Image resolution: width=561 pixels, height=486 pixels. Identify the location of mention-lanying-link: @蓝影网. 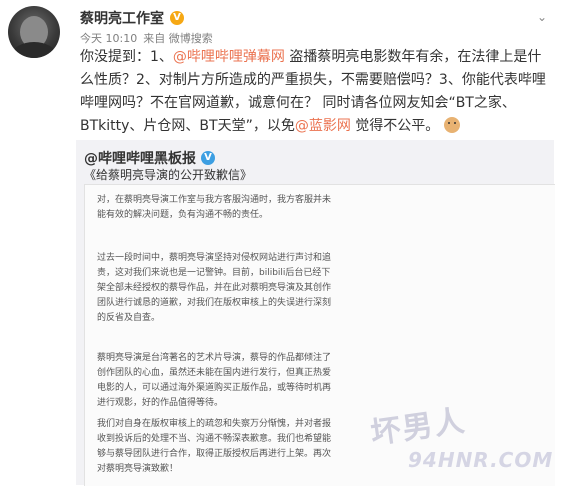
(323, 126).